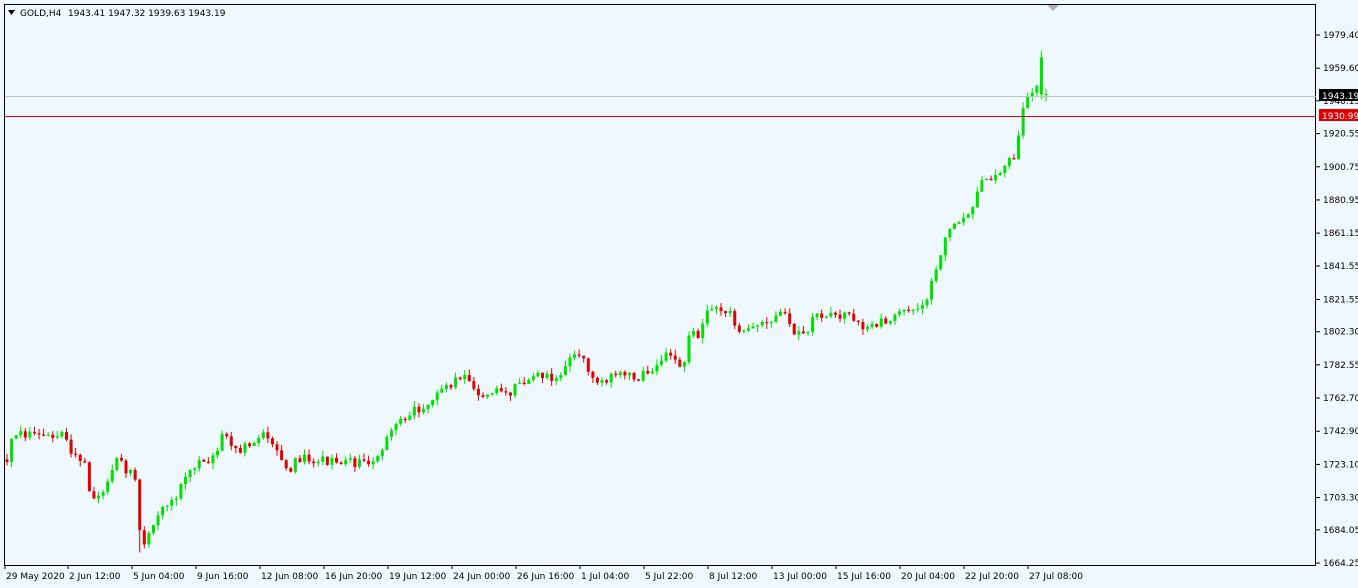 This screenshot has height=588, width=1358. What do you see at coordinates (223, 577) in the screenshot?
I see `time-tick-label: 9 Jun 16:00` at bounding box center [223, 577].